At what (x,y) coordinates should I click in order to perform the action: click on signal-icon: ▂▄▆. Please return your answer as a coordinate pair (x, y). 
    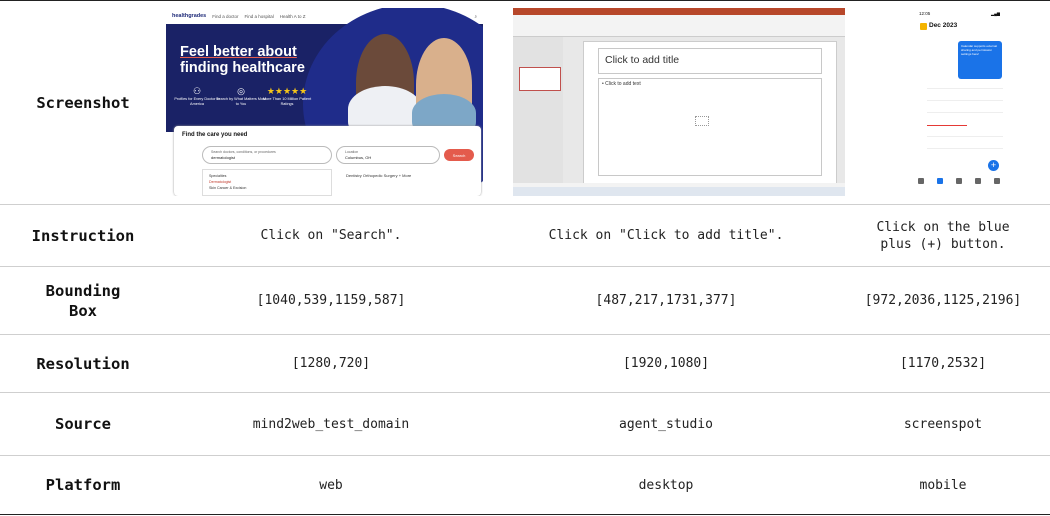
    Looking at the image, I should click on (995, 13).